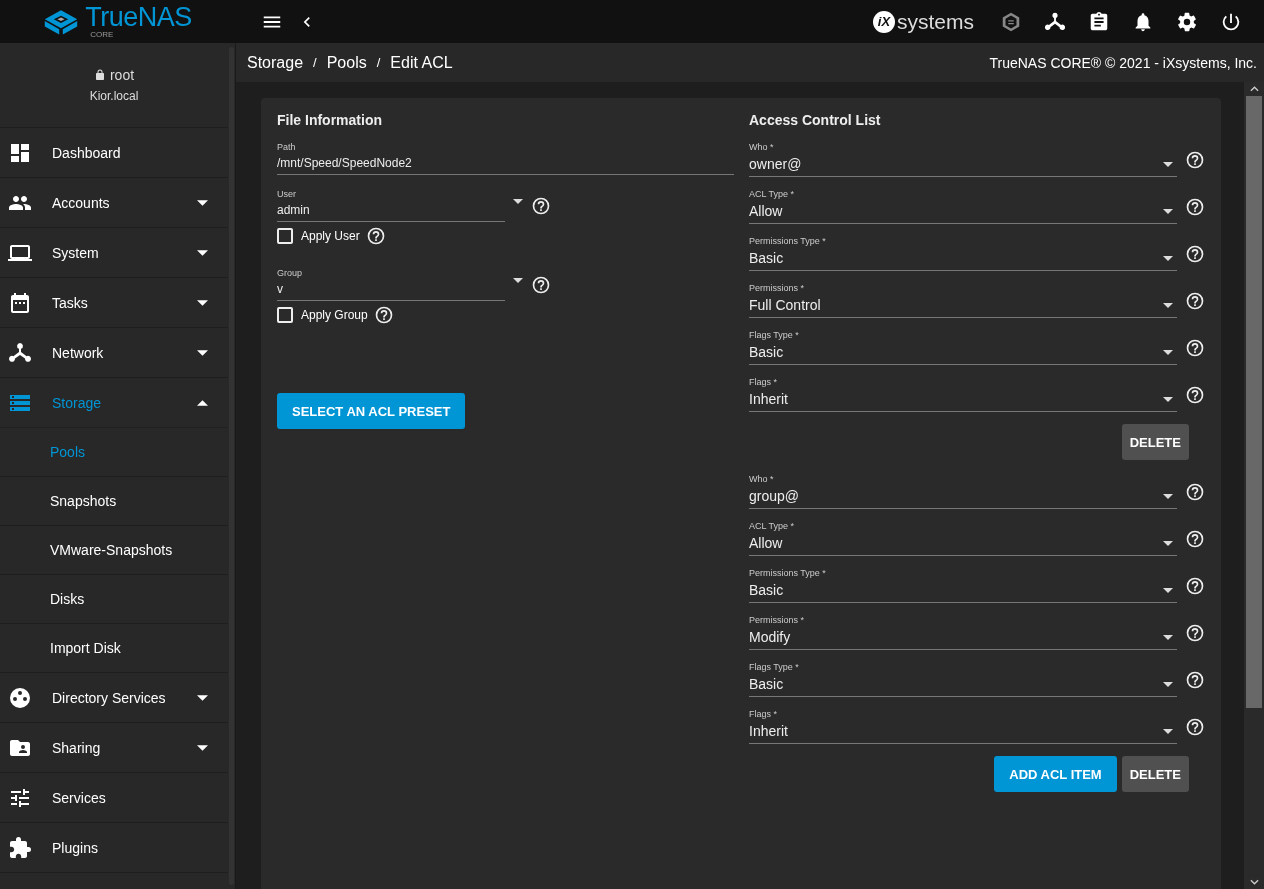  I want to click on select-field: Permissions * Full Control, so click(963, 300).